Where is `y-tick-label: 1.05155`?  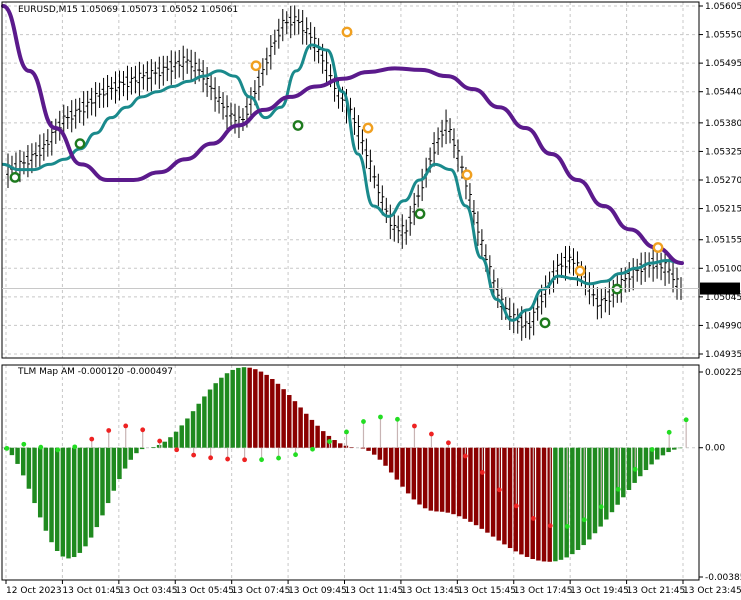 y-tick-label: 1.05155 is located at coordinates (723, 241).